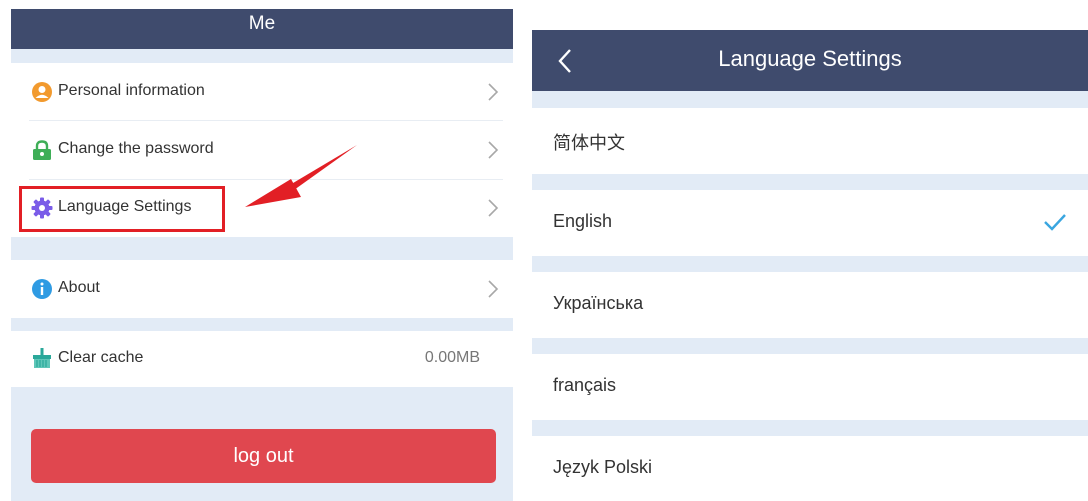 Image resolution: width=1088 pixels, height=501 pixels. I want to click on menu-item-personal-information: Personal information, so click(262, 92).